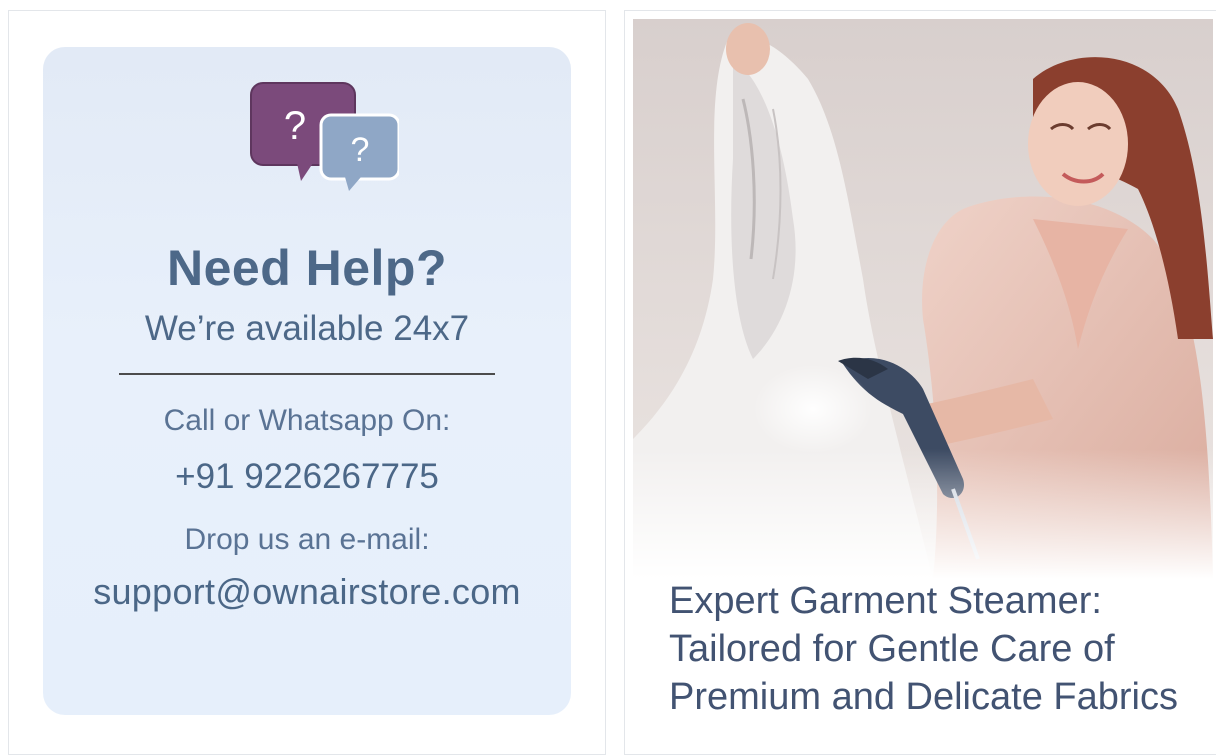  What do you see at coordinates (923, 697) in the screenshot?
I see `caption-line: Premium and Delicate Fabrics` at bounding box center [923, 697].